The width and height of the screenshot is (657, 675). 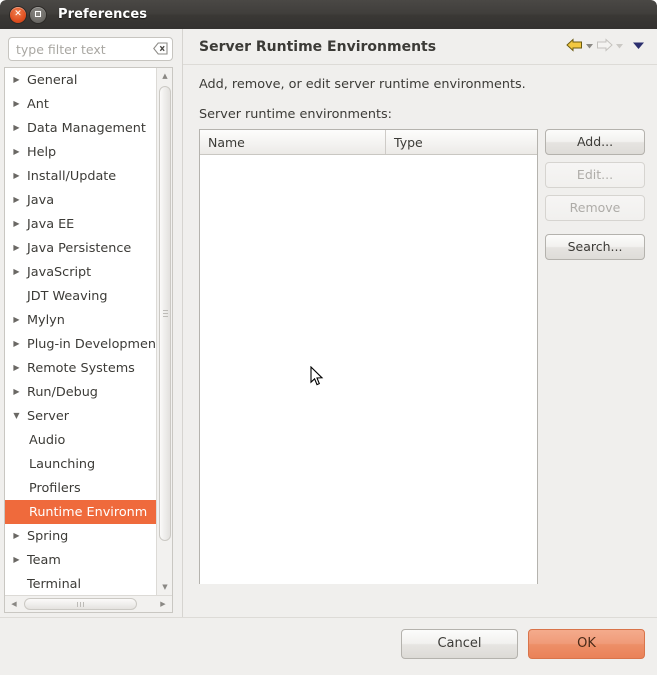 What do you see at coordinates (461, 142) in the screenshot?
I see `column-header-type: Type` at bounding box center [461, 142].